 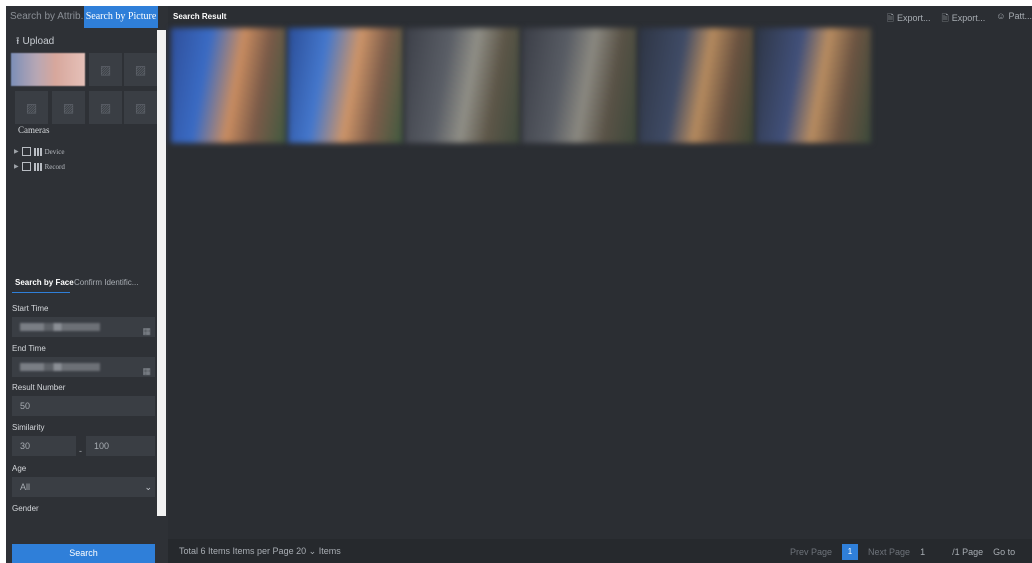 What do you see at coordinates (60, 327) in the screenshot?
I see `start-time-value` at bounding box center [60, 327].